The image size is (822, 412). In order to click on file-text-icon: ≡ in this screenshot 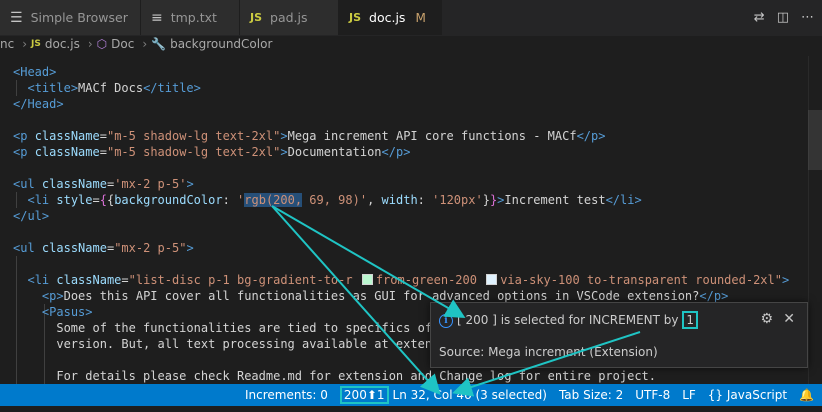, I will do `click(157, 17)`.